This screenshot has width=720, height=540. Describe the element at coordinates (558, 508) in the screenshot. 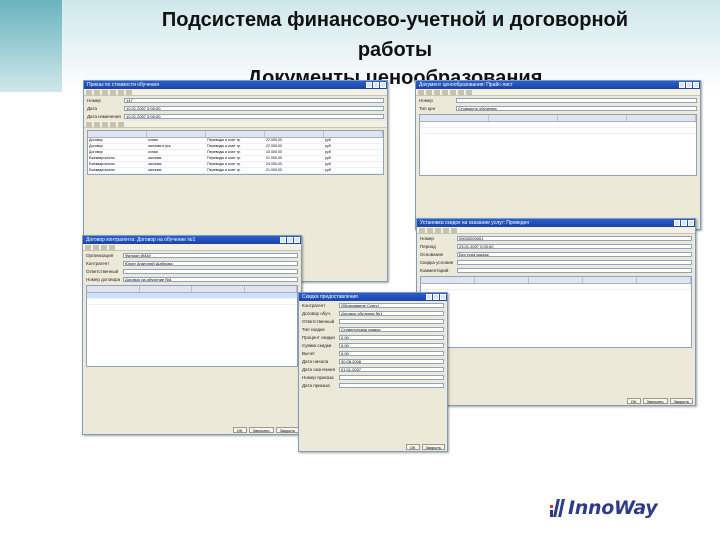

I see `innoway-logo-mark` at that location.